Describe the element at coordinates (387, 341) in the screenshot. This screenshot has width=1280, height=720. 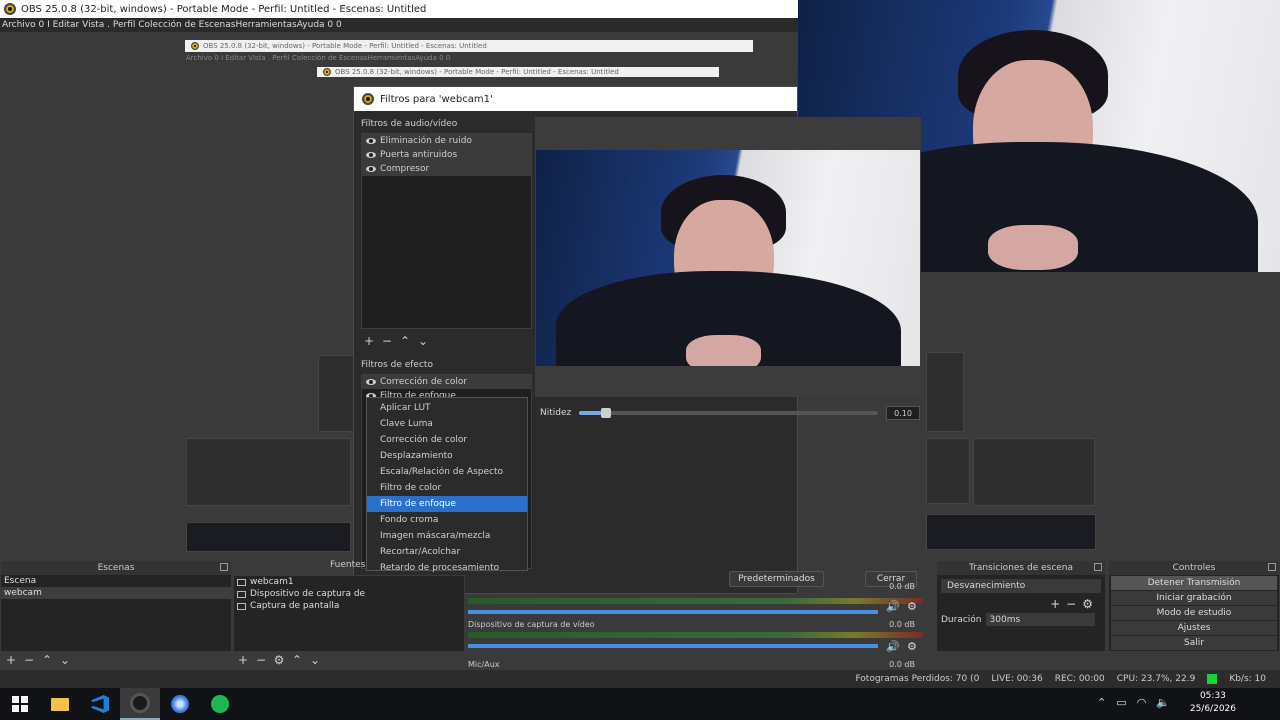
I see `remove-filter-button: −` at that location.